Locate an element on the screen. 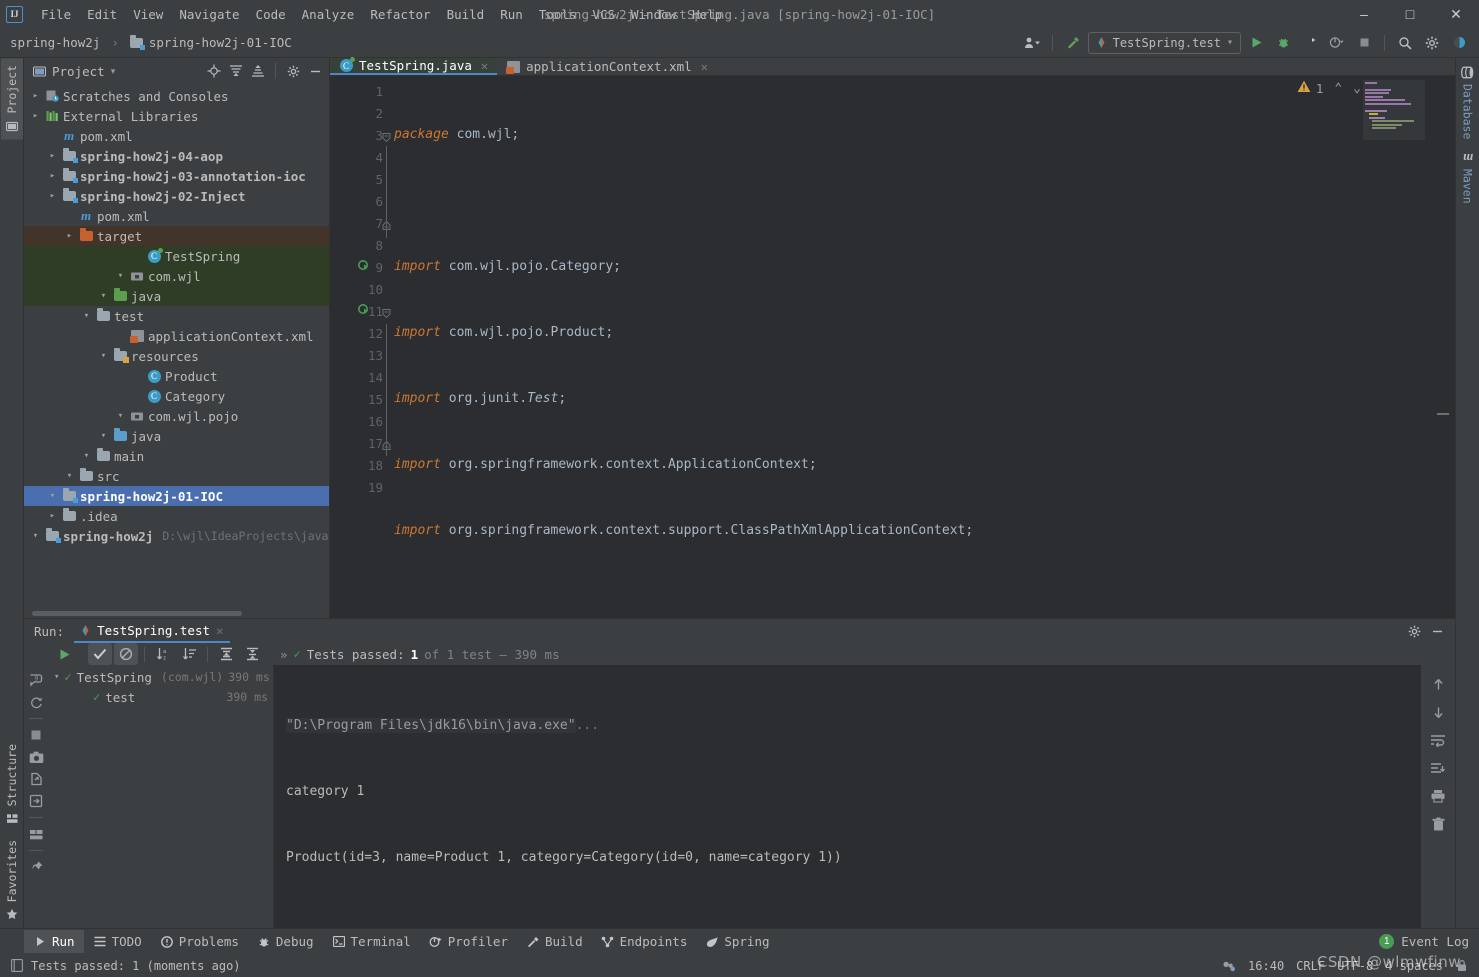  collapse-all-icon is located at coordinates (252, 654).